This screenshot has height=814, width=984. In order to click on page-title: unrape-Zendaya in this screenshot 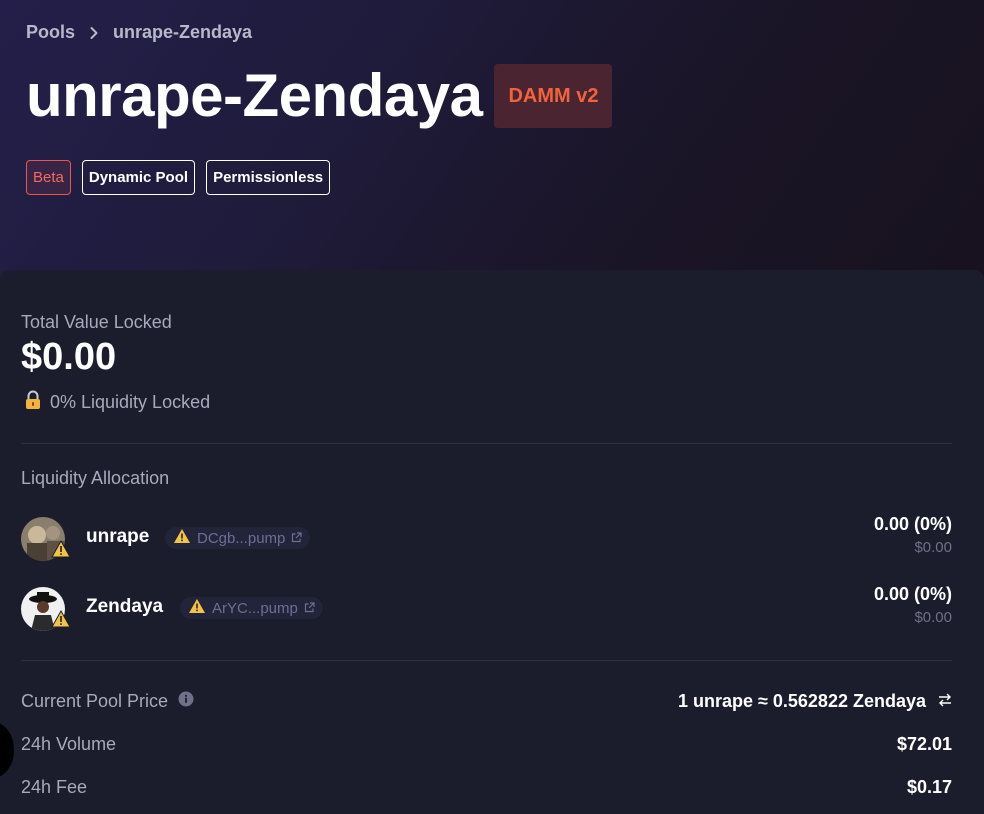, I will do `click(254, 95)`.